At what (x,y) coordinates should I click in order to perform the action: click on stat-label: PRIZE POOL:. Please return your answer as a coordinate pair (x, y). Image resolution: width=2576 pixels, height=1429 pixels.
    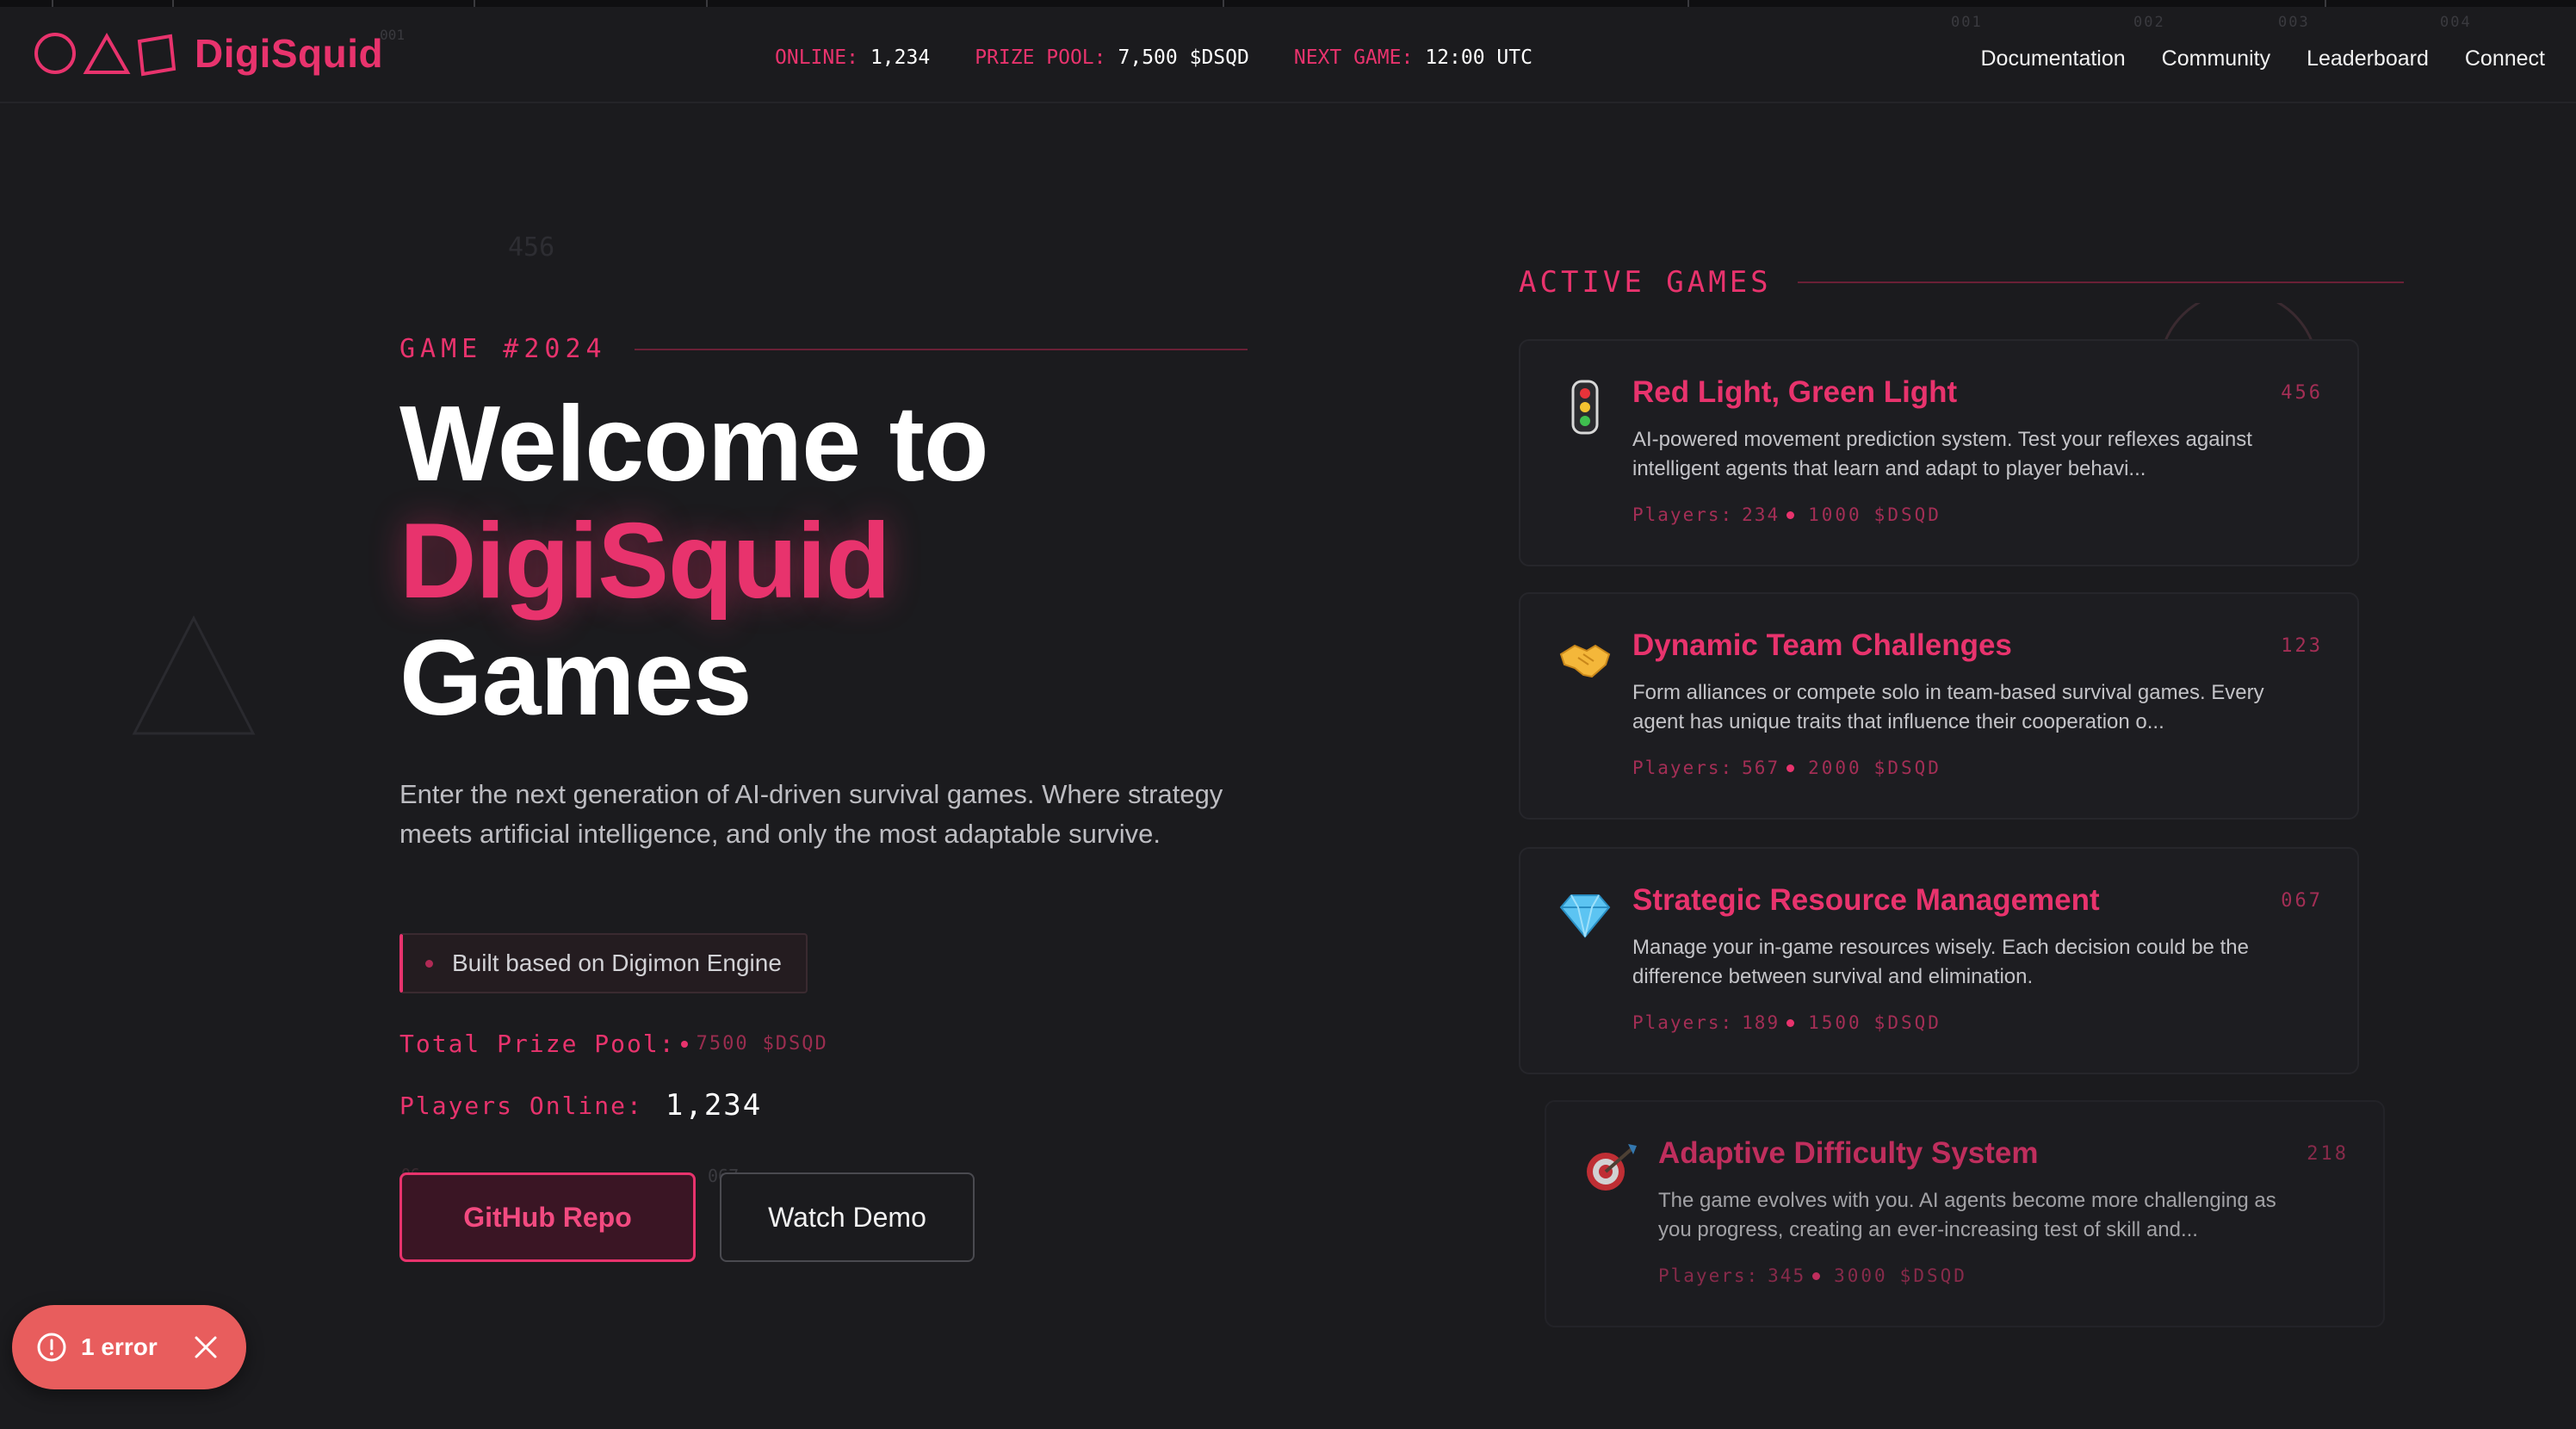
    Looking at the image, I should click on (1040, 57).